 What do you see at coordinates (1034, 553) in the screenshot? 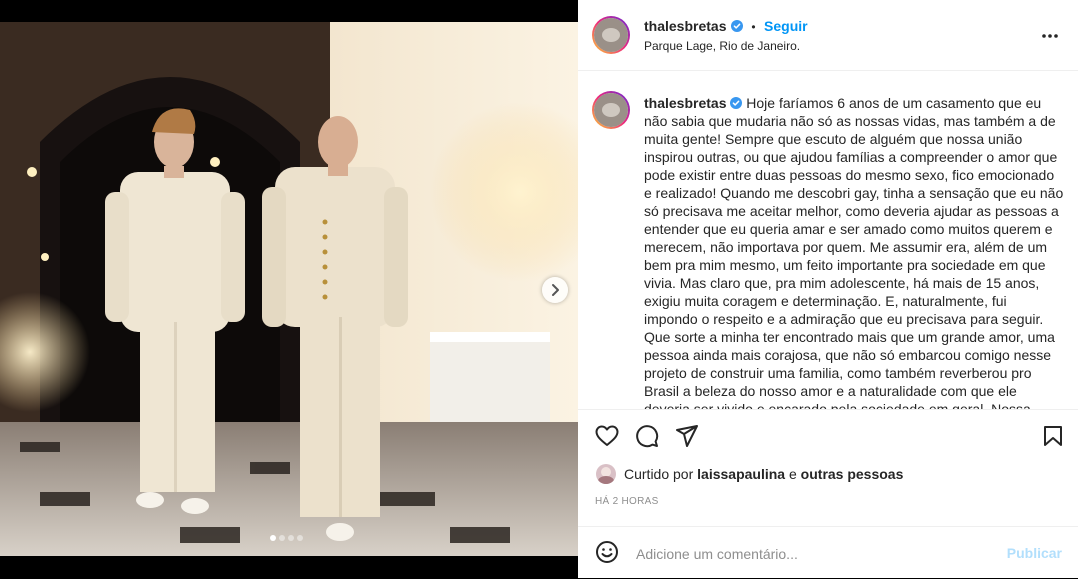
I see `publish-button: Publicar` at bounding box center [1034, 553].